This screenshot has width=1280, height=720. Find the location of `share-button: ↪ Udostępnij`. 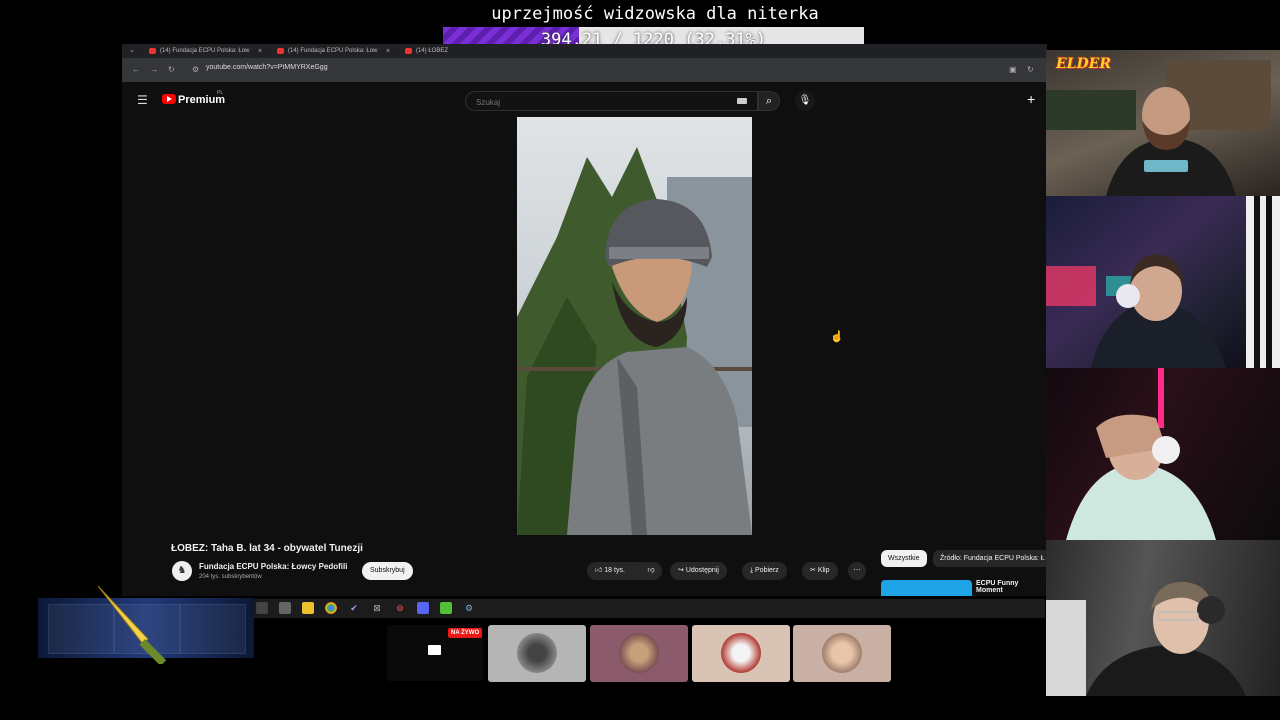

share-button: ↪ Udostępnij is located at coordinates (698, 571).